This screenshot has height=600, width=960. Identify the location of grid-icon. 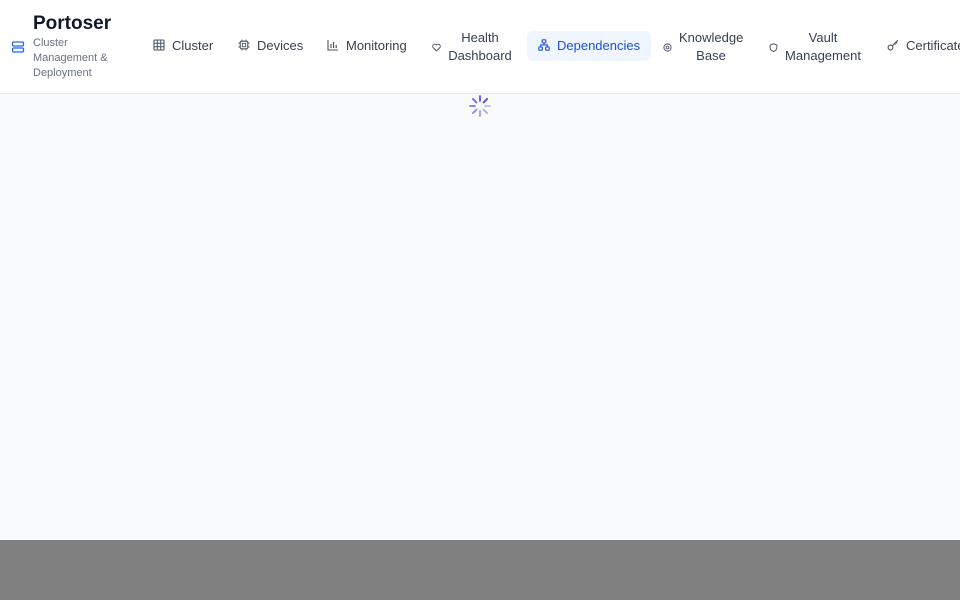
(159, 46).